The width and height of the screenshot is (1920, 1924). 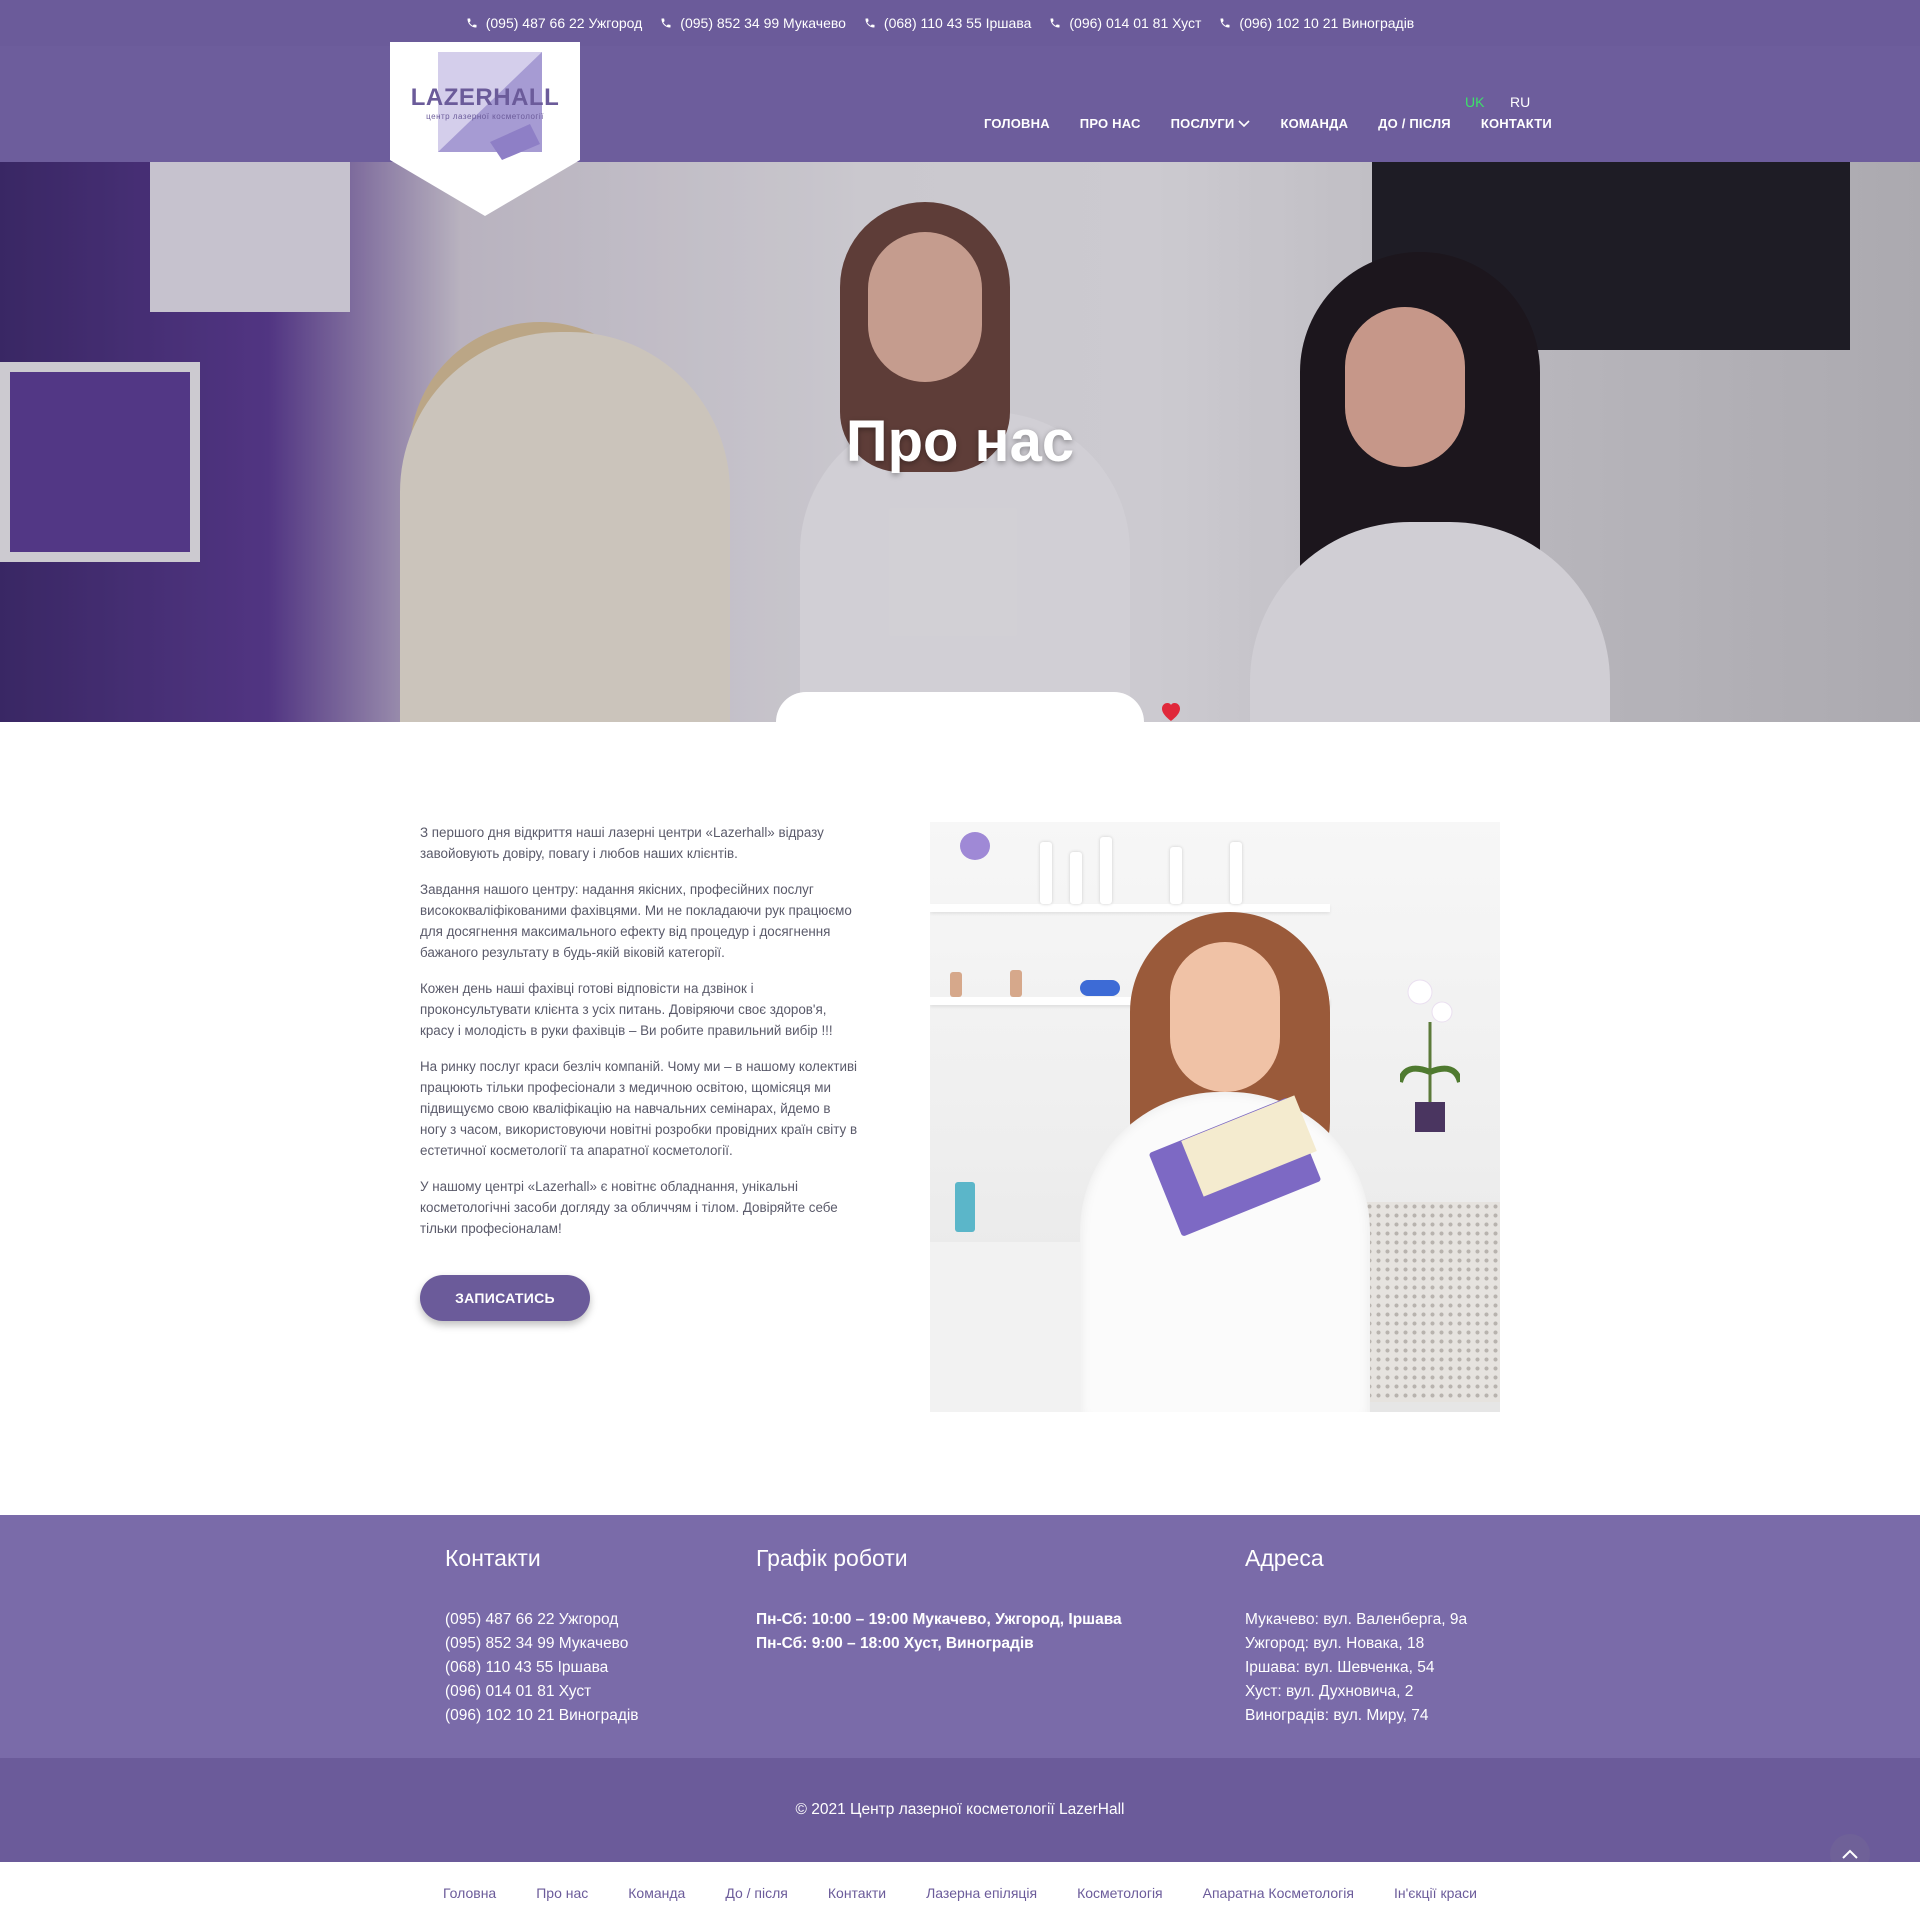 What do you see at coordinates (1215, 1117) in the screenshot?
I see `about-photo` at bounding box center [1215, 1117].